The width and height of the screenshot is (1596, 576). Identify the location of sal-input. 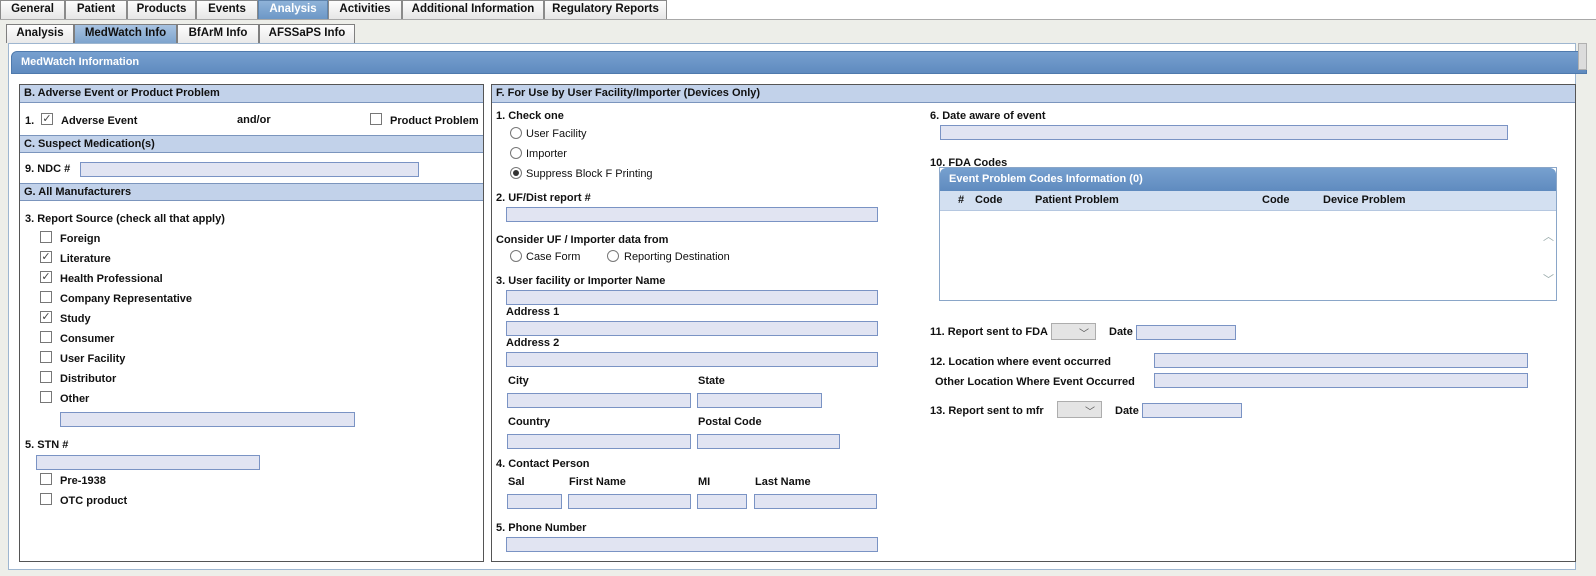
(534, 501).